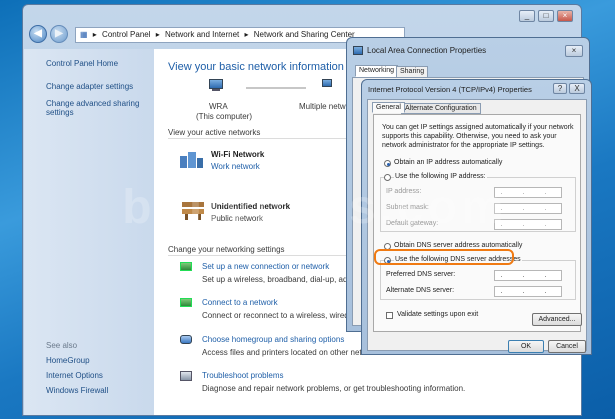 The image size is (615, 419). I want to click on forward-button: ▶, so click(59, 34).